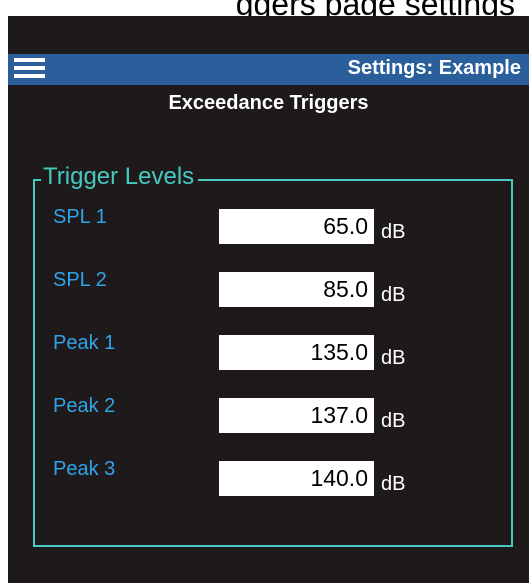  I want to click on trigger-row-spl1: SPL 1 dB, so click(273, 223).